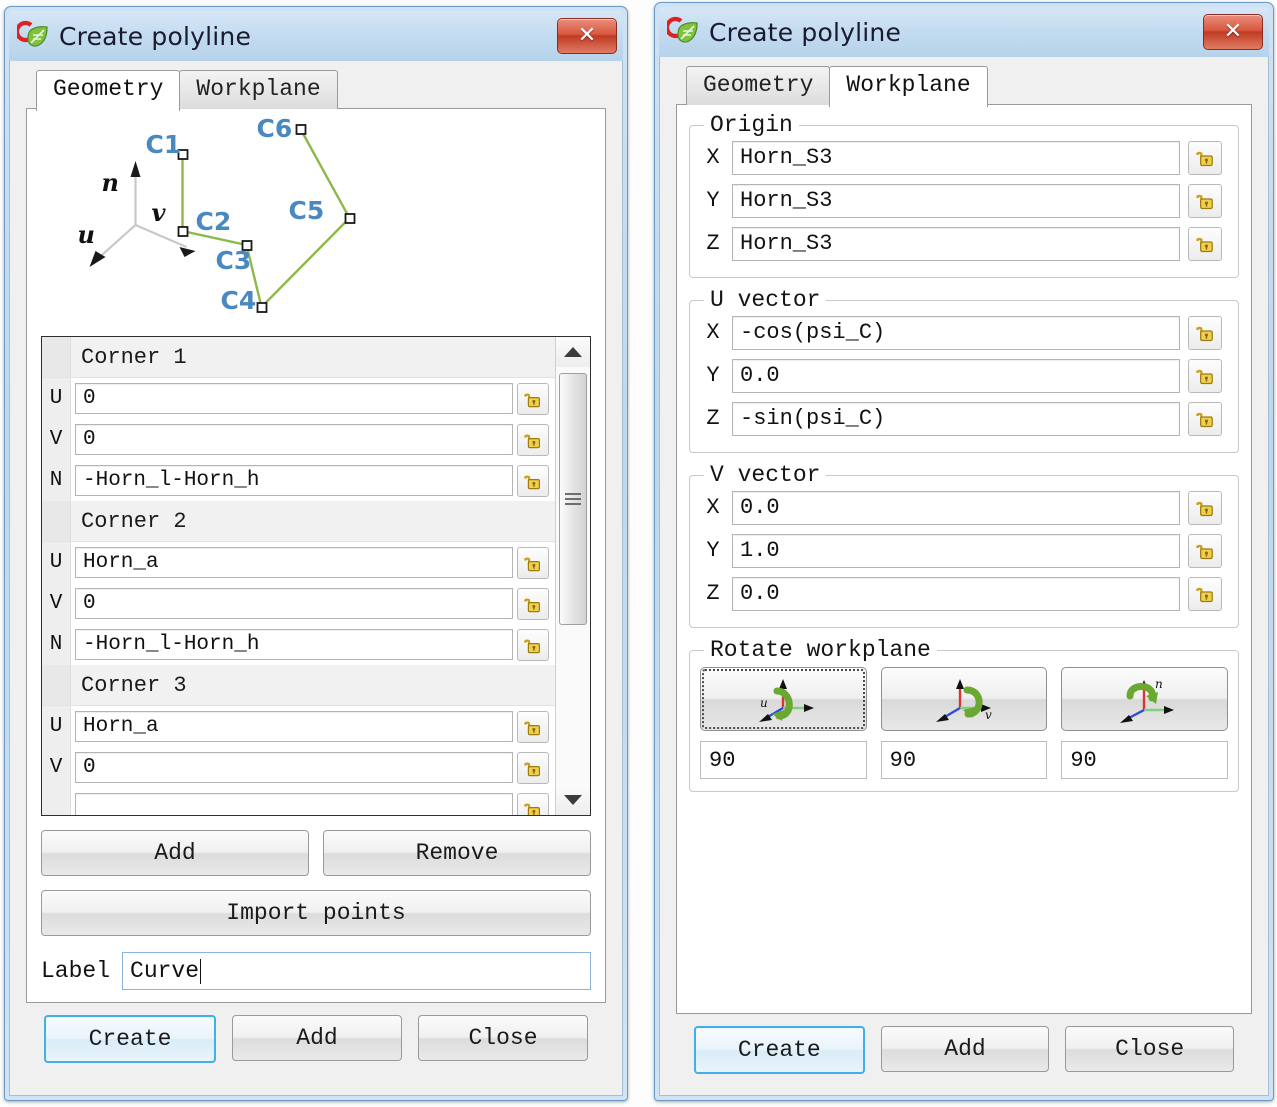 This screenshot has height=1107, width=1277. What do you see at coordinates (1145, 760) in the screenshot?
I see `rotate-n-angle-input: 90` at bounding box center [1145, 760].